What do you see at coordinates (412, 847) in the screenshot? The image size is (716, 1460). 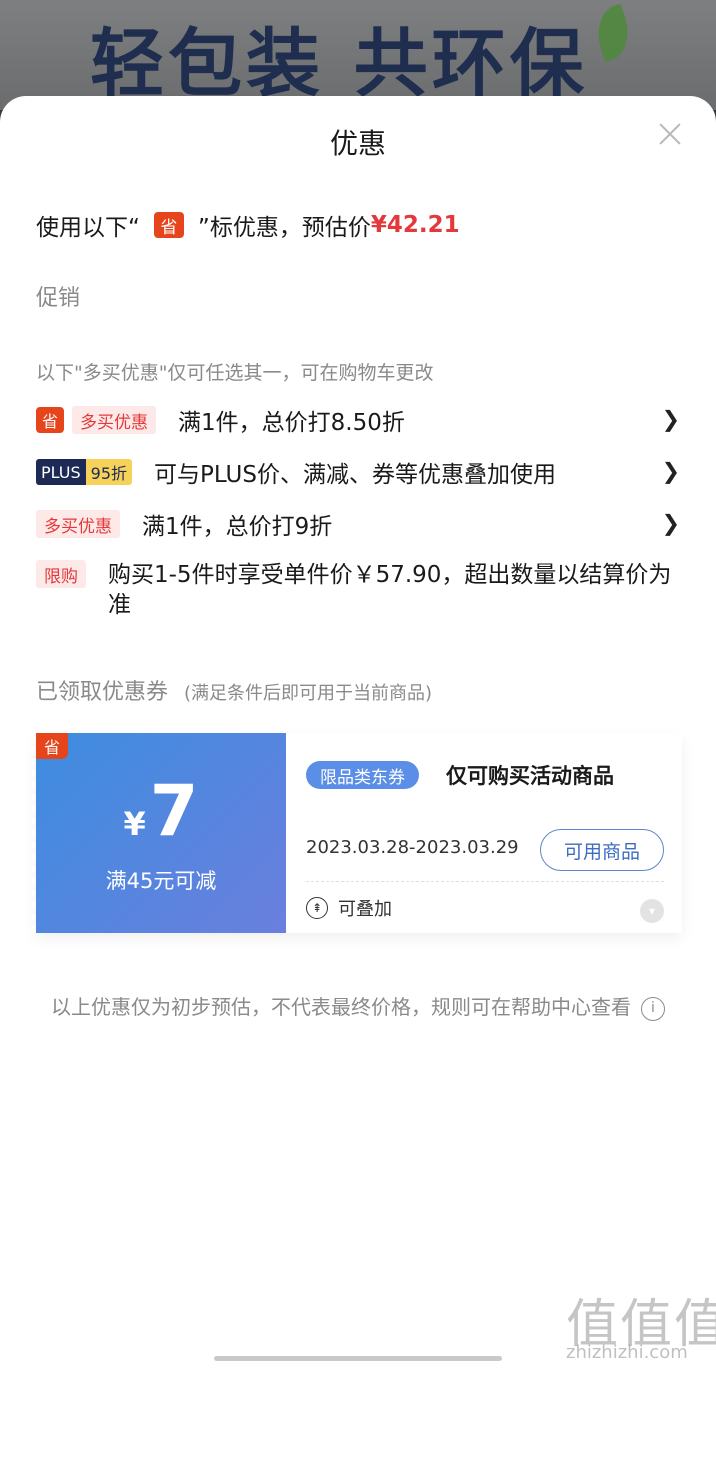 I see `coupon-dates: 2023.03.28-2023.03.29` at bounding box center [412, 847].